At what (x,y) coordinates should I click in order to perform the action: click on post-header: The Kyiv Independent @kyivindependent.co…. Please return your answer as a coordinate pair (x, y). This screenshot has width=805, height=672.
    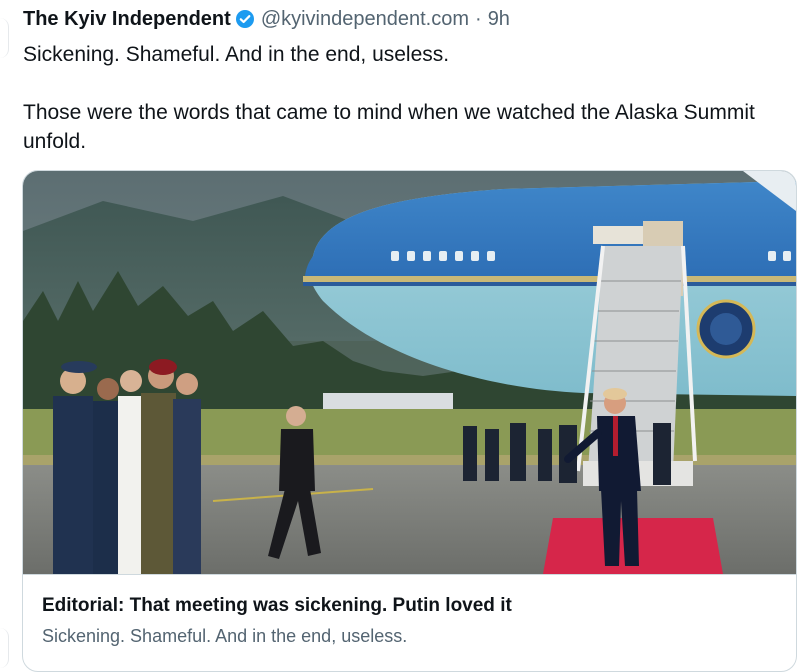
    Looking at the image, I should click on (266, 19).